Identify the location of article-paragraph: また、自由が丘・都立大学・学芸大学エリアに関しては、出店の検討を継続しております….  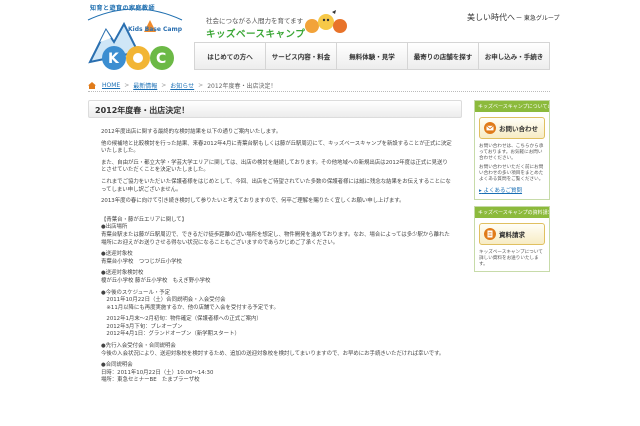
(274, 166).